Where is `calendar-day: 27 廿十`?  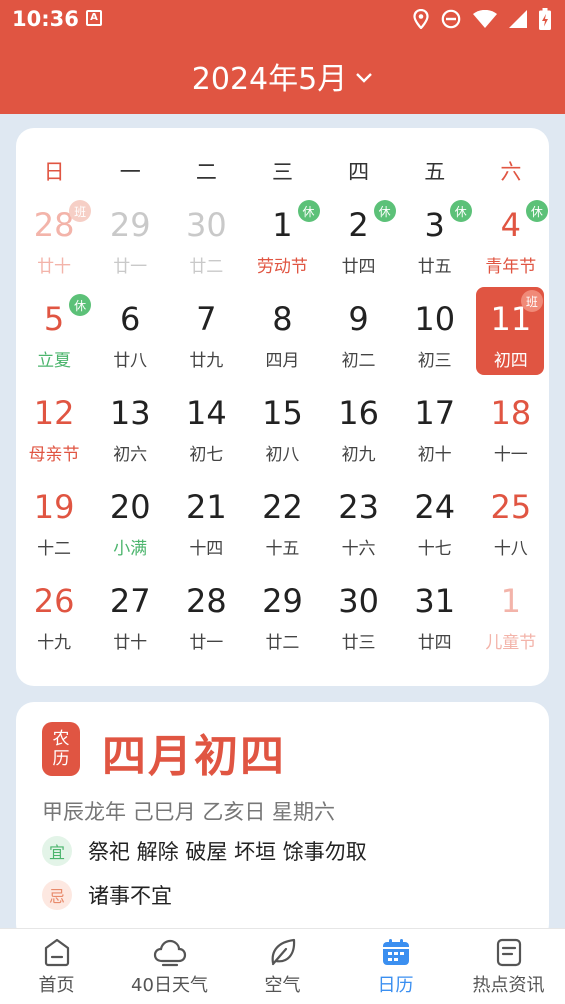
calendar-day: 27 廿十 is located at coordinates (130, 615).